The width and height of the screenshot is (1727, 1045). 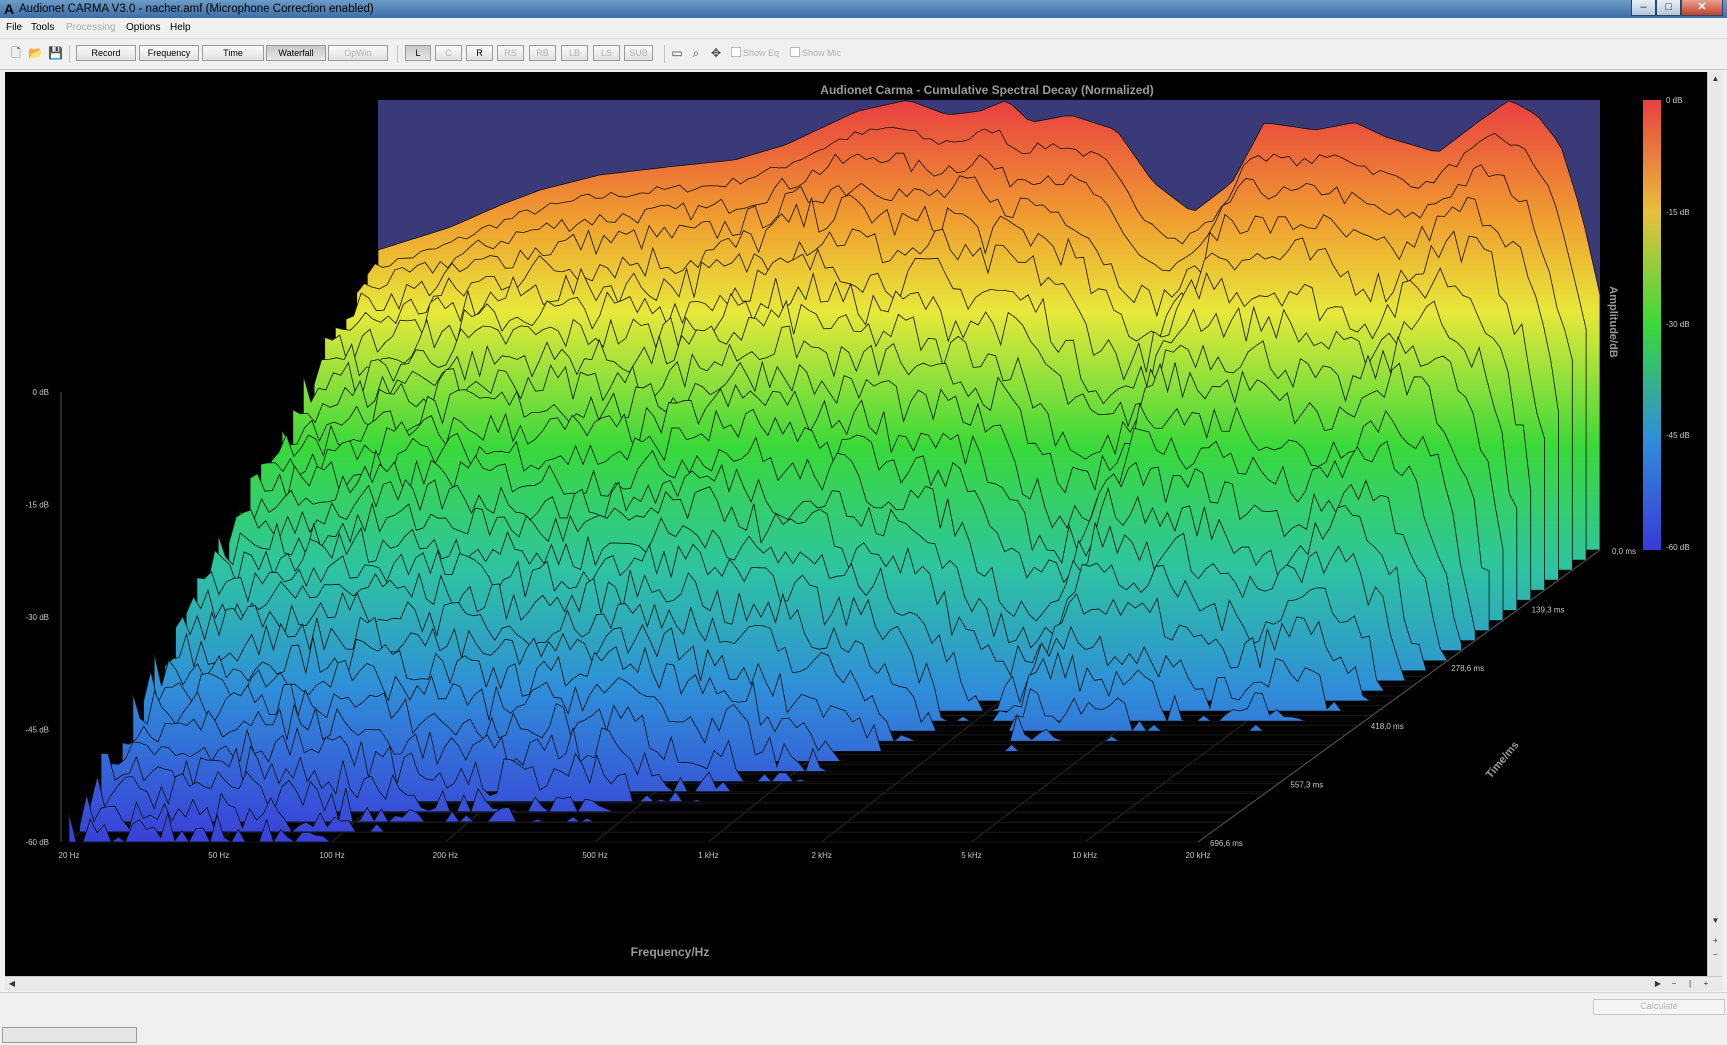 What do you see at coordinates (1613, 322) in the screenshot?
I see `y-axis-label: Amplitude/dB` at bounding box center [1613, 322].